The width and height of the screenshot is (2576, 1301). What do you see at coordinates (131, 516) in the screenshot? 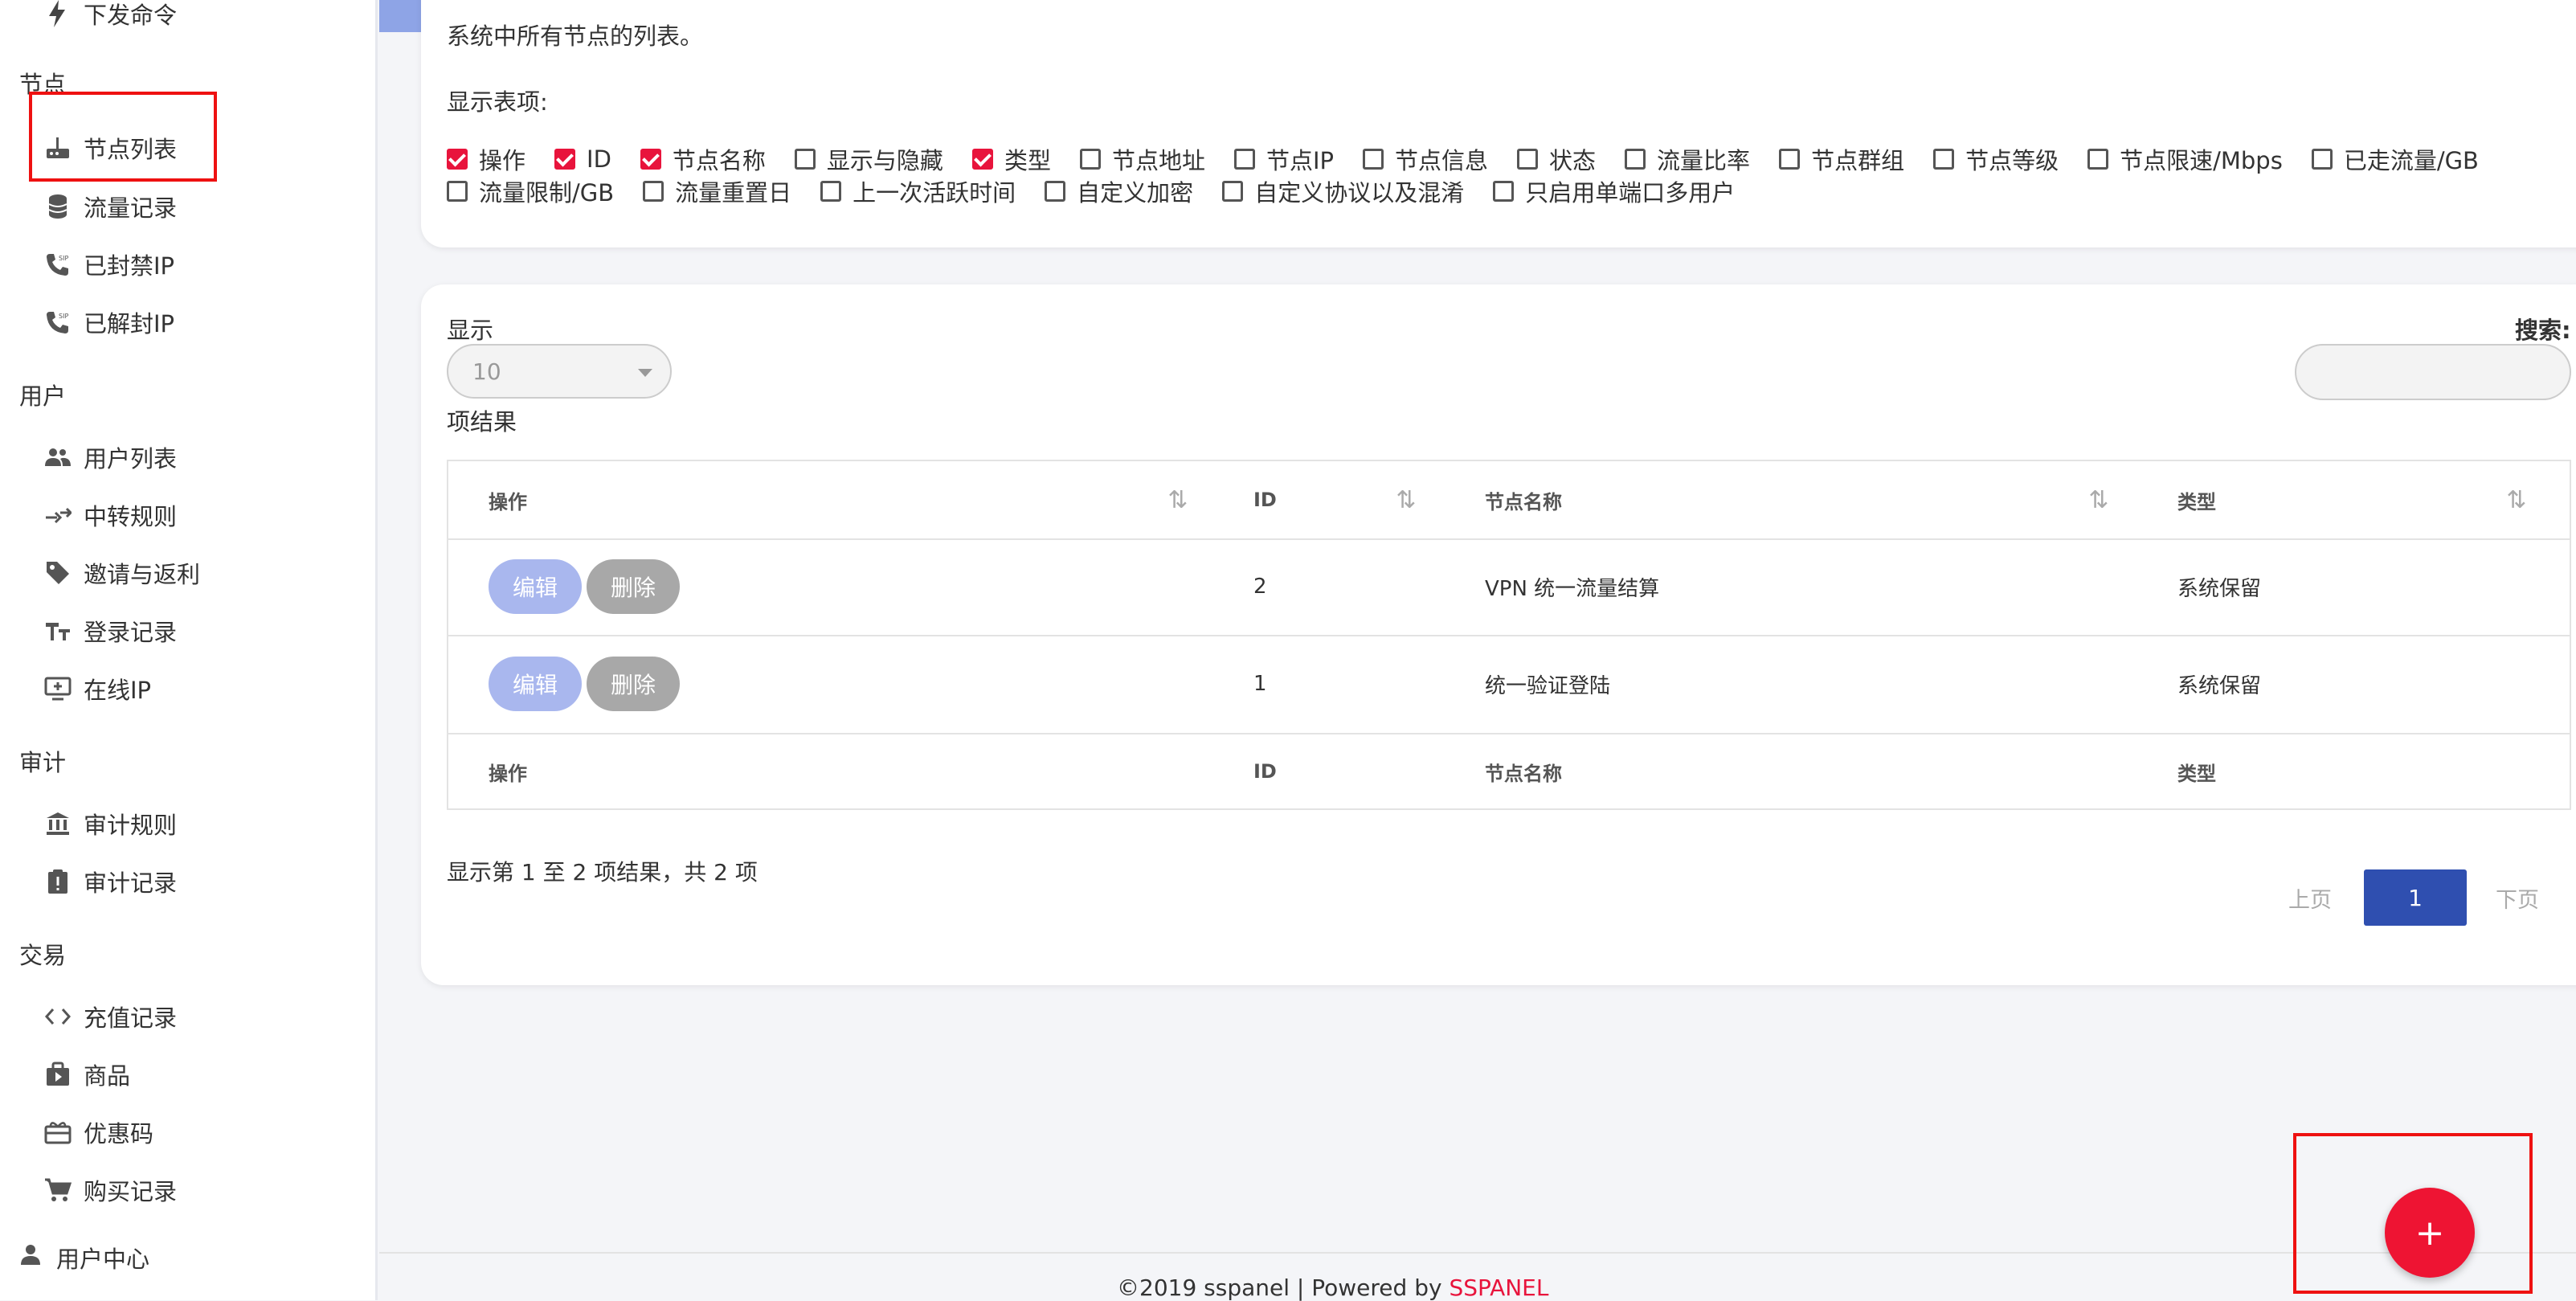
I see `sidebar-item-label: 中转规则` at bounding box center [131, 516].